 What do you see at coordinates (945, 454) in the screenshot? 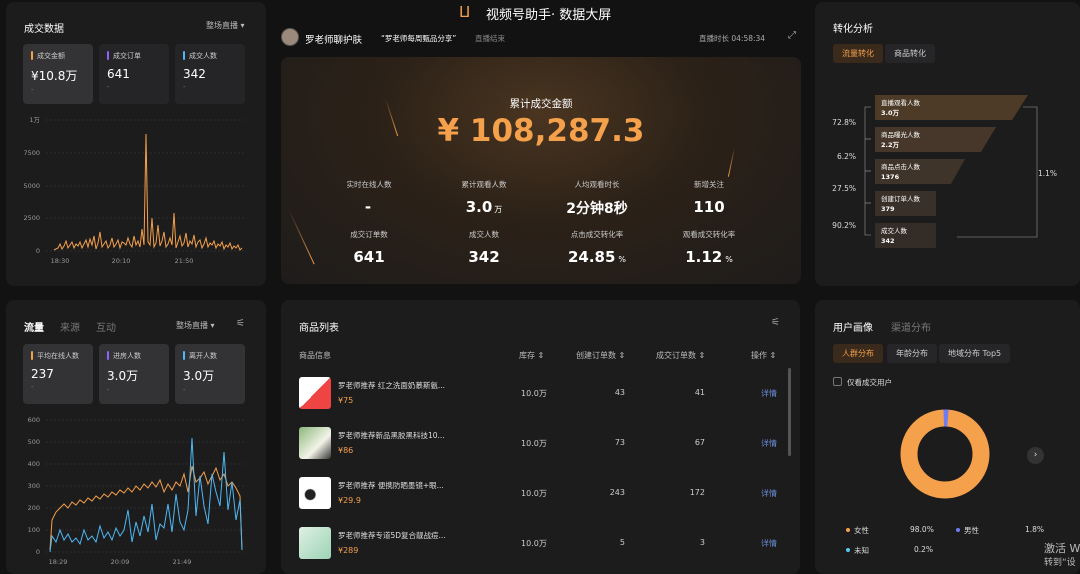
I see `gender-donut` at bounding box center [945, 454].